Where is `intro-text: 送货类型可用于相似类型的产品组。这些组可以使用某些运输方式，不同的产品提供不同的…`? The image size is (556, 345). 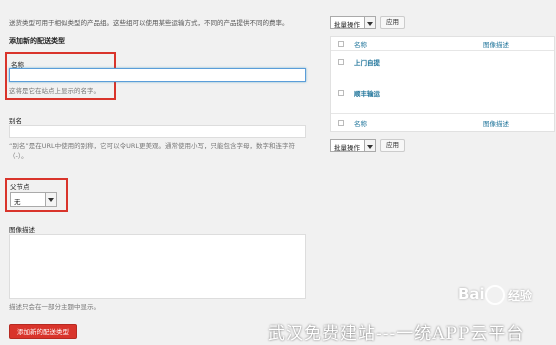
intro-text: 送货类型可用于相似类型的产品组。这些组可以使用某些运输方式，不同的产品提供不同的… is located at coordinates (149, 23).